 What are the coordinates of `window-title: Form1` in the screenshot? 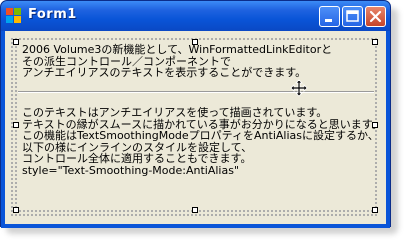 It's located at (52, 14).